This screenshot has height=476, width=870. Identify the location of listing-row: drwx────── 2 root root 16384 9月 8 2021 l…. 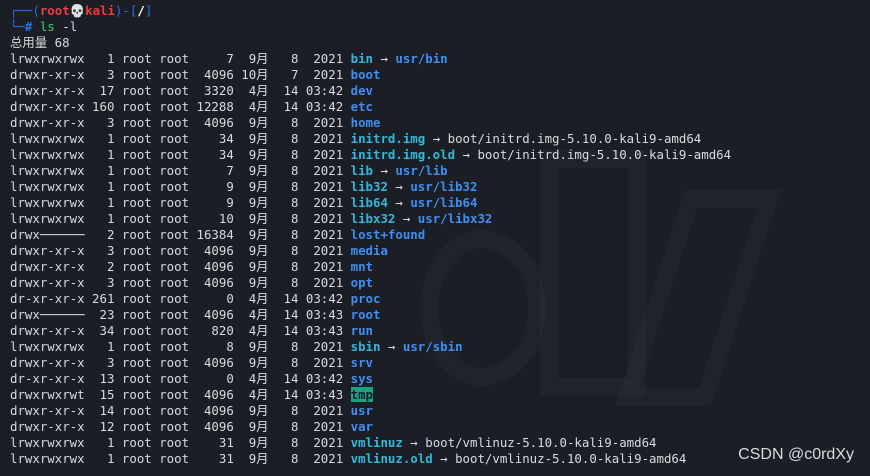
(440, 235).